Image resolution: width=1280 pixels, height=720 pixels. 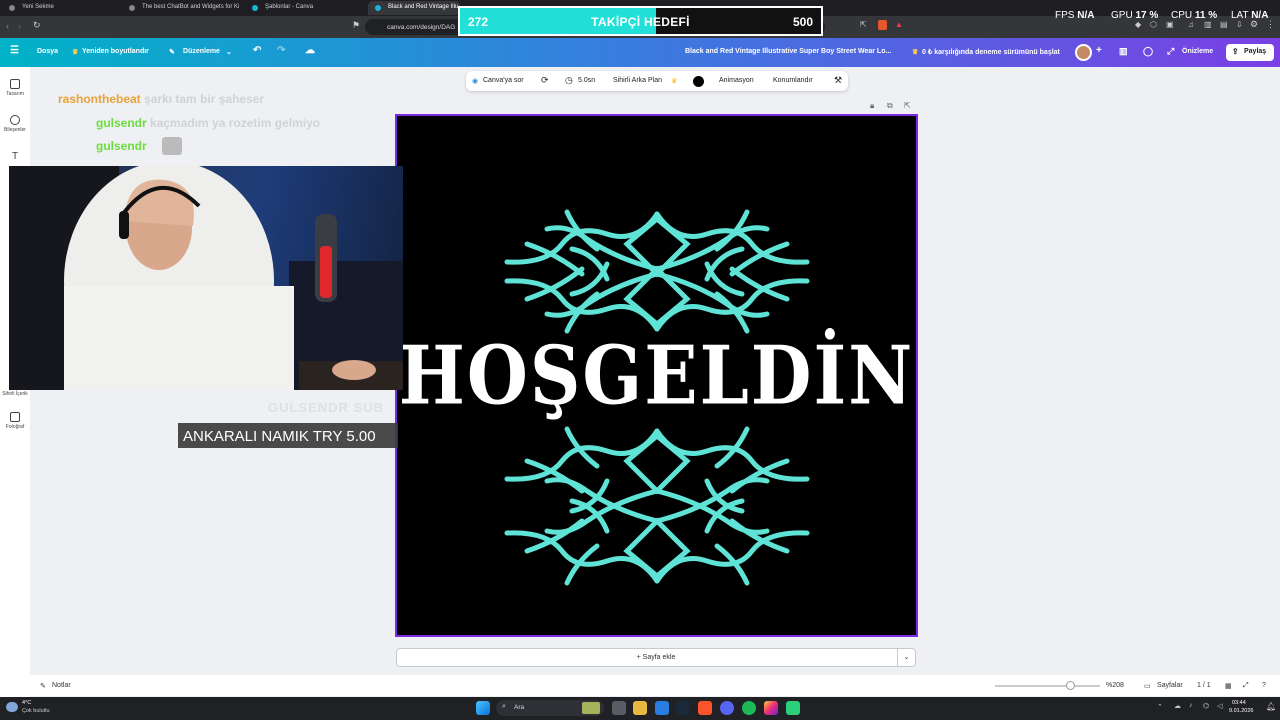 I want to click on redo-icon: ↷, so click(x=281, y=50).